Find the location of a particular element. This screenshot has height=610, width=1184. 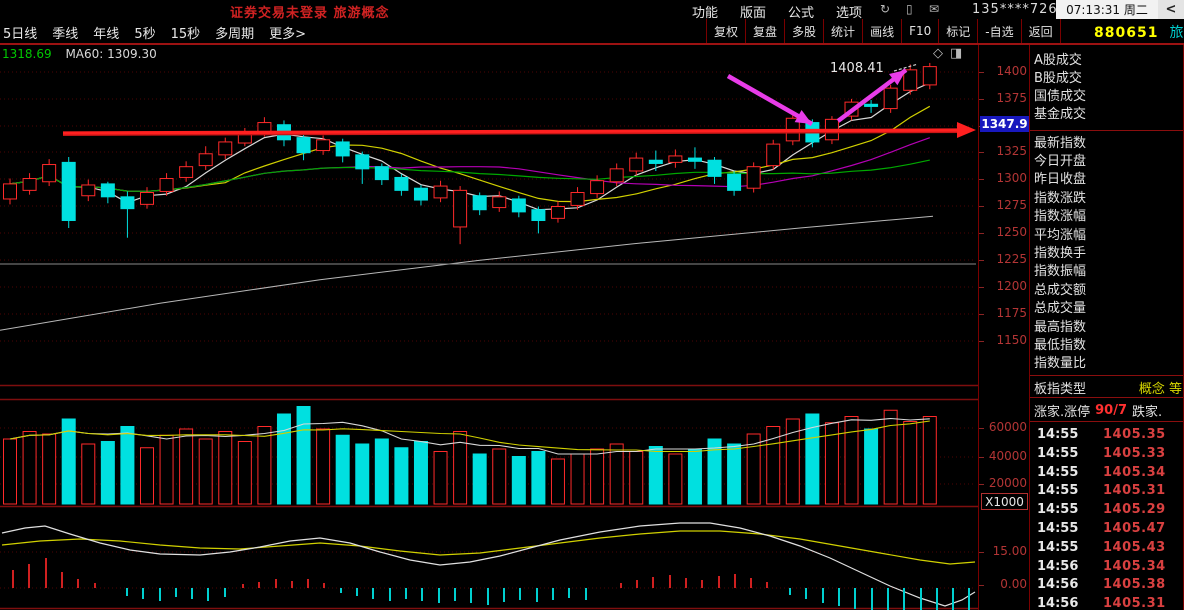

collapse-chevron-icon: < is located at coordinates (1171, 9).